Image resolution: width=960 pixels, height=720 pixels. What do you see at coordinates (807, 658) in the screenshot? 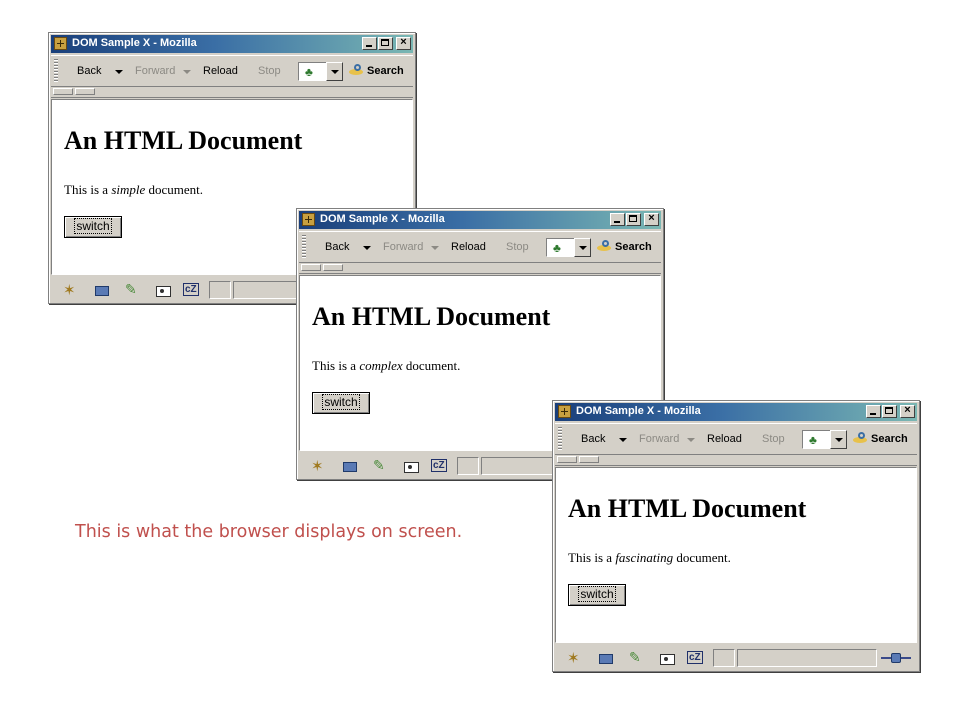
I see `status-text-cell` at bounding box center [807, 658].